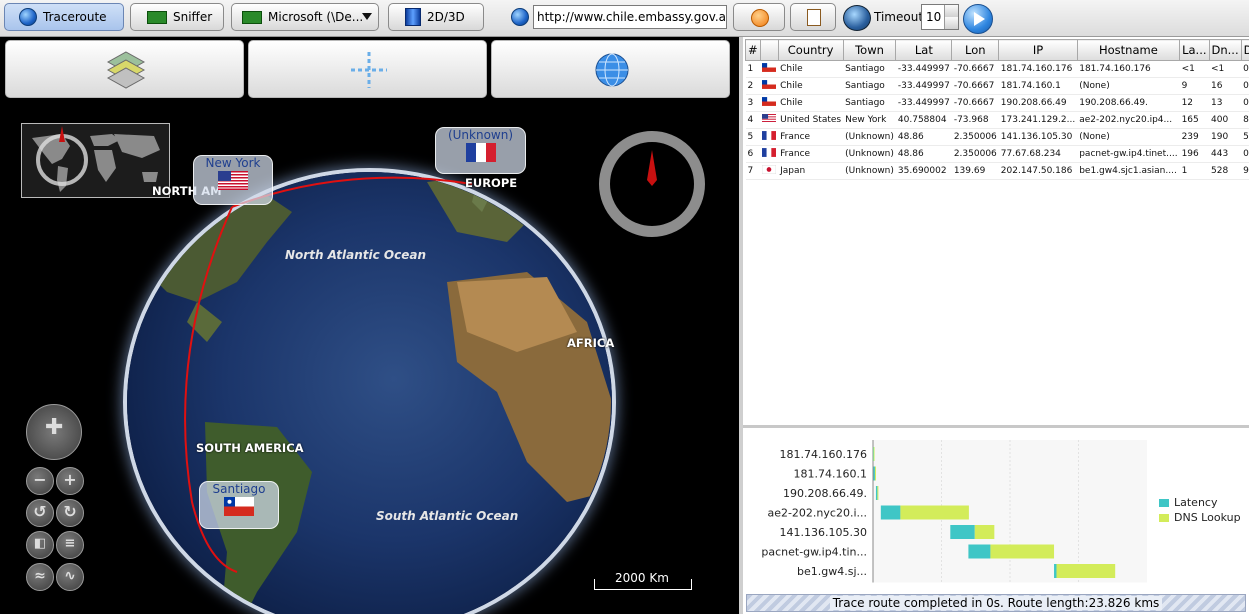 This screenshot has height=614, width=1249. What do you see at coordinates (70, 481) in the screenshot?
I see `zoom-in-button: +` at bounding box center [70, 481].